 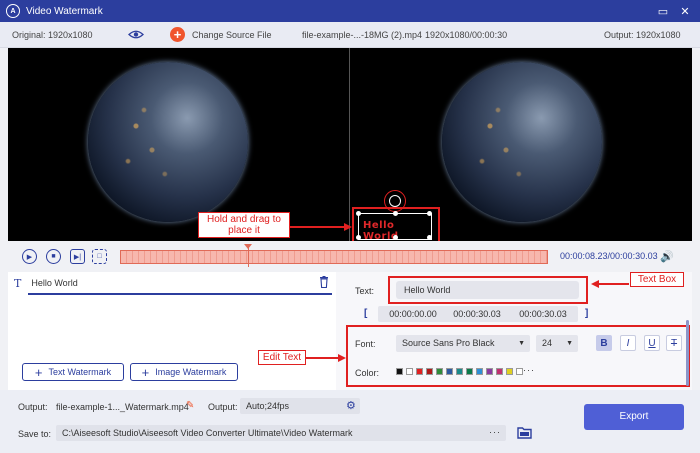 What do you see at coordinates (351, 405) in the screenshot?
I see `gear-icon: ⚙` at bounding box center [351, 405].